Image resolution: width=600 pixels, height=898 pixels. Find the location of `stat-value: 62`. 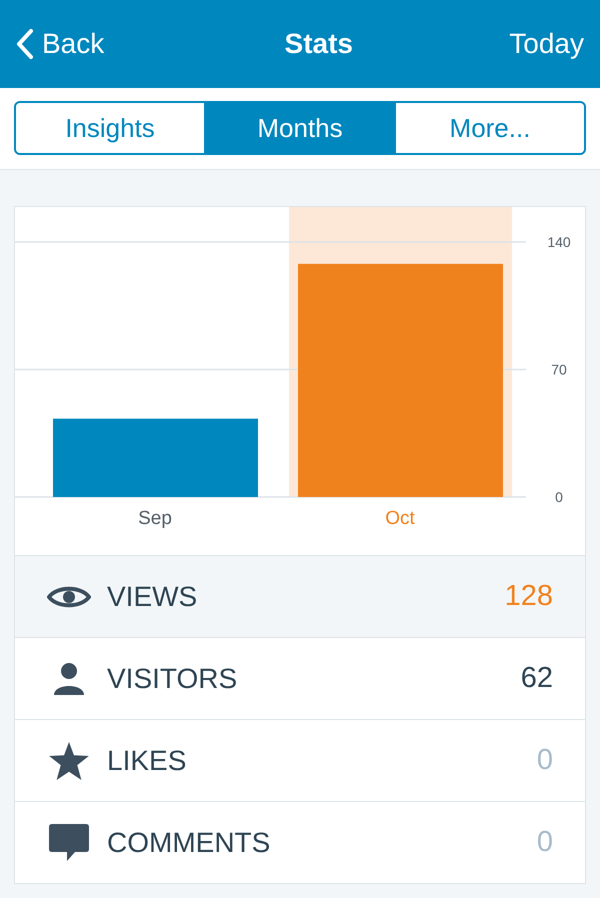

stat-value: 62 is located at coordinates (536, 678).